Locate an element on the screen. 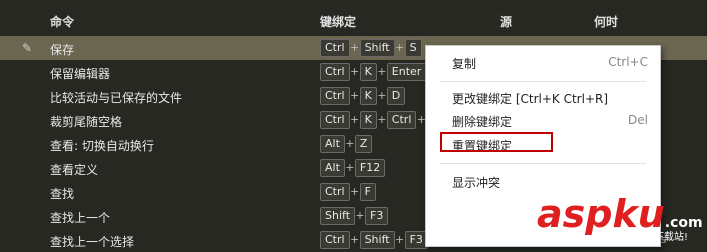 The height and width of the screenshot is (252, 707). header-when: 何时 is located at coordinates (606, 21).